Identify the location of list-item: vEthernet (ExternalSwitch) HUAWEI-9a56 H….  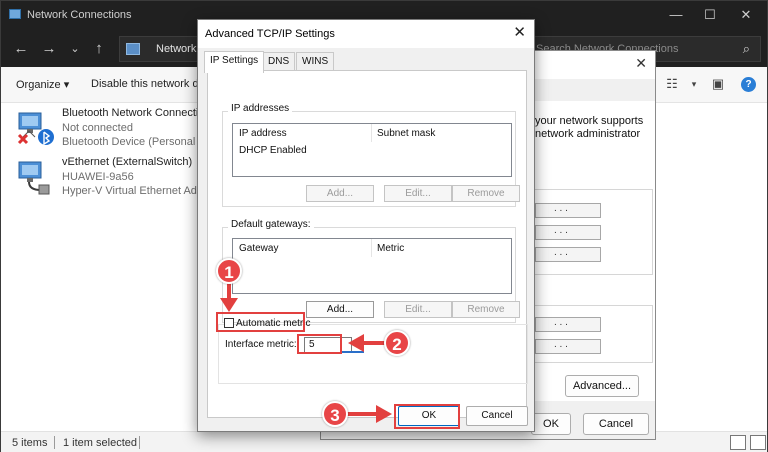
(113, 178).